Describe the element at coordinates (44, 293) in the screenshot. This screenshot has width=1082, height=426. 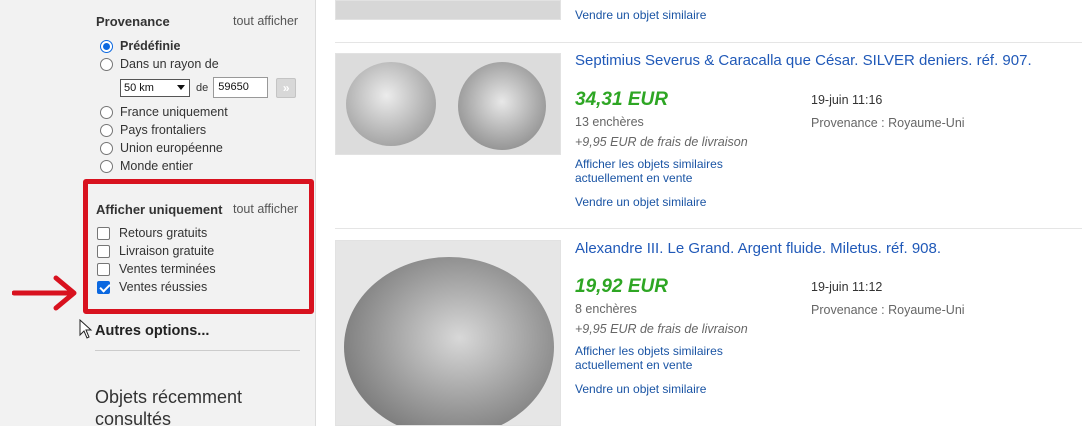
I see `annotation-arrow-icon` at that location.